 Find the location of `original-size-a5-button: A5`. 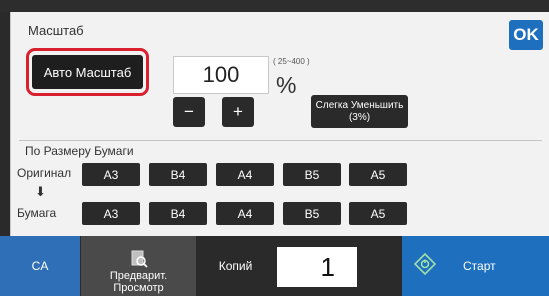

original-size-a5-button: A5 is located at coordinates (378, 174).